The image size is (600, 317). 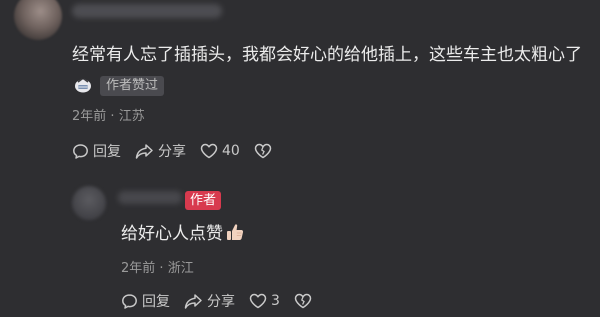 I want to click on reply-location: 浙江, so click(x=180, y=268).